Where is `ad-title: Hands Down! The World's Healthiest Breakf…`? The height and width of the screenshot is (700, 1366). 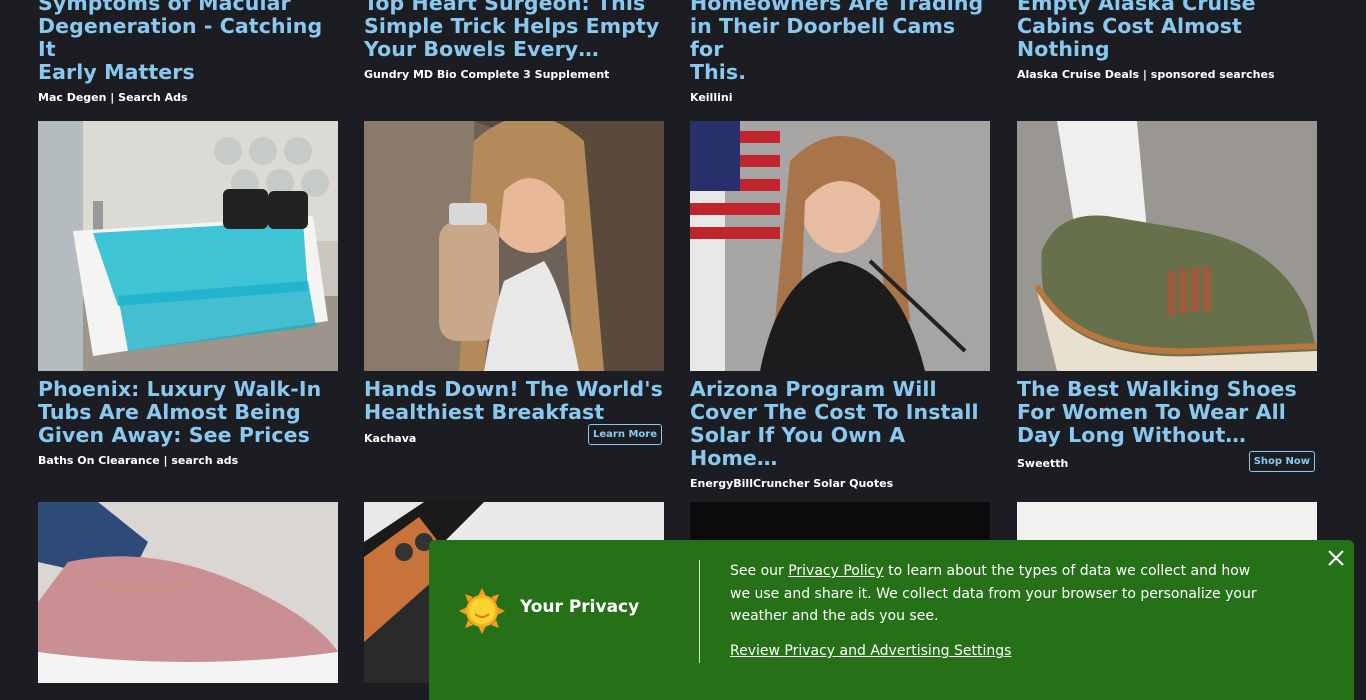 ad-title: Hands Down! The World's Healthiest Breakf… is located at coordinates (514, 401).